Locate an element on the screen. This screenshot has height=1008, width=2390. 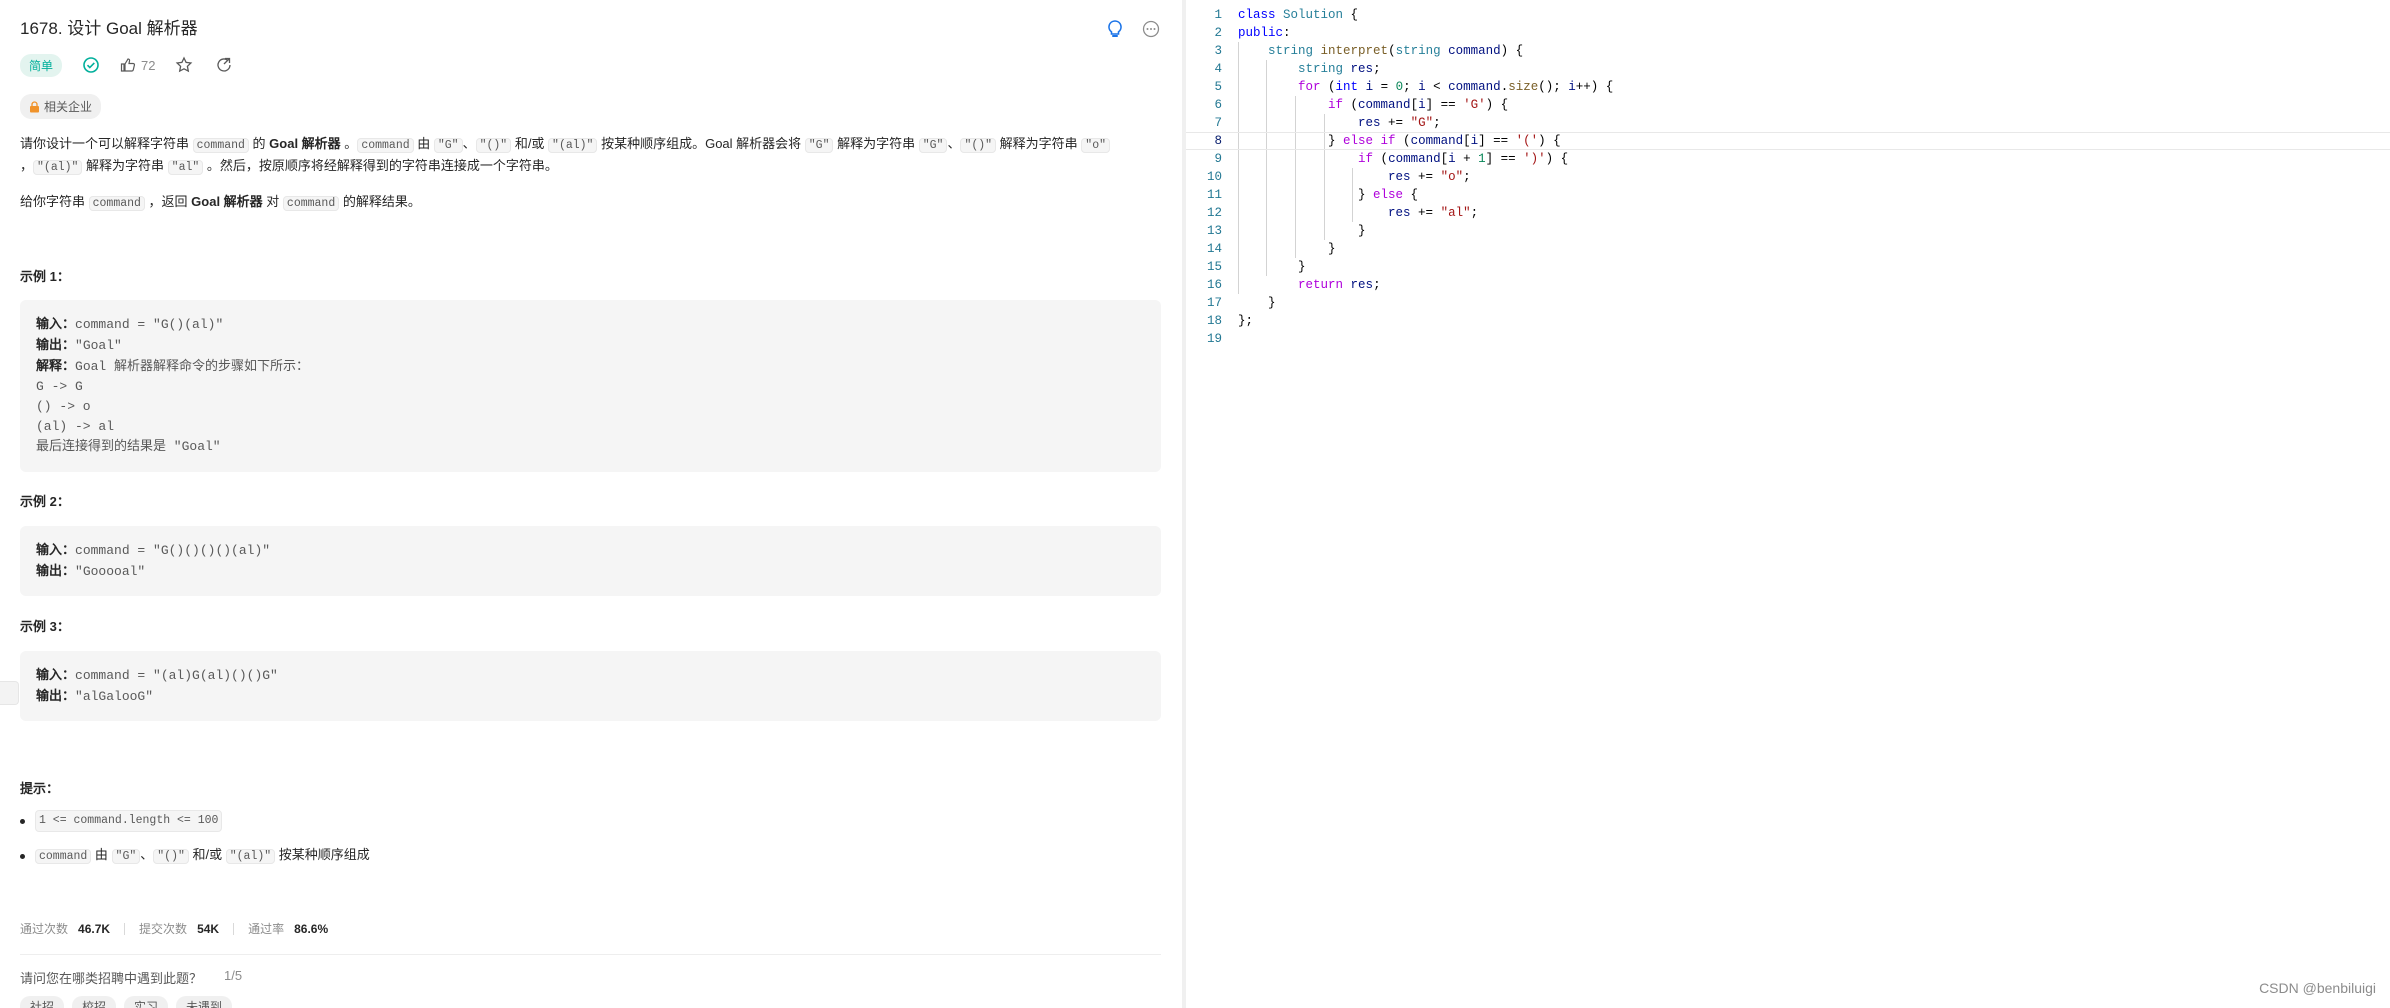
divider-line is located at coordinates (590, 954).